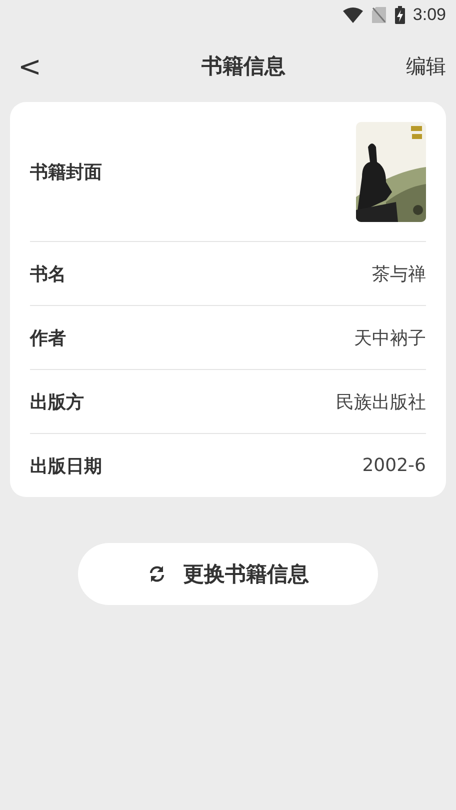 The image size is (456, 810). I want to click on wifi-icon, so click(352, 15).